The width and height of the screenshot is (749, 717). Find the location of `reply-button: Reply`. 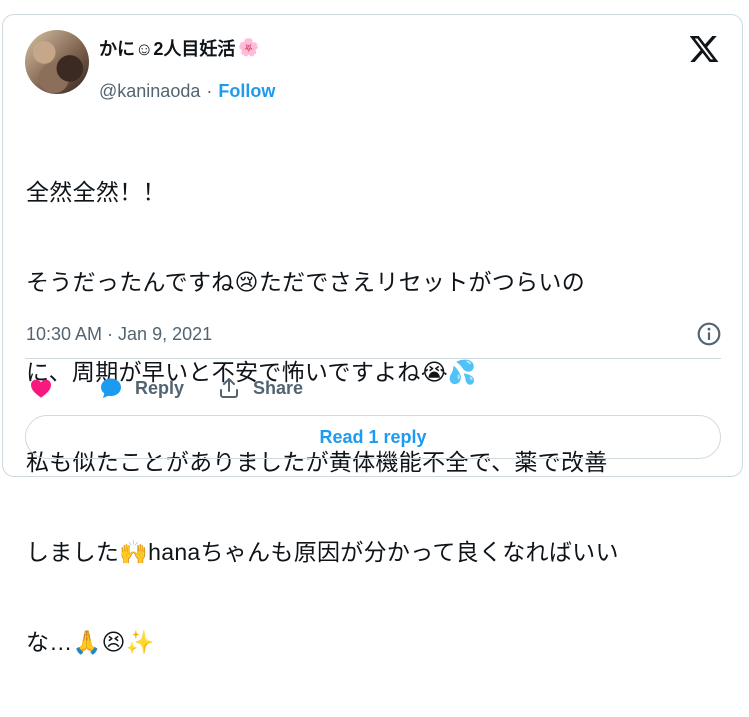

reply-button: Reply is located at coordinates (141, 388).